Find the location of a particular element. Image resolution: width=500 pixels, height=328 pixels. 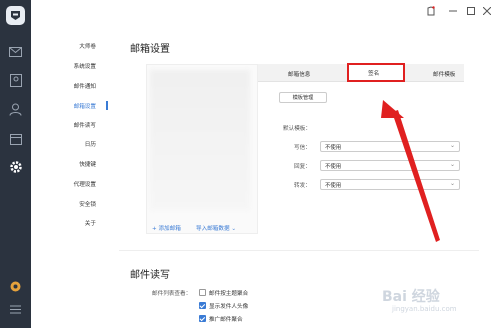

option-thread-label: 邮件按主题聚合 is located at coordinates (229, 294).